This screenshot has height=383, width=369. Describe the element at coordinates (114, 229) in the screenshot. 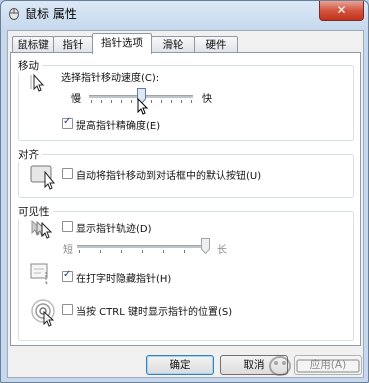

I see `pointer-trails-label: 显示指针轨迹(D)` at that location.